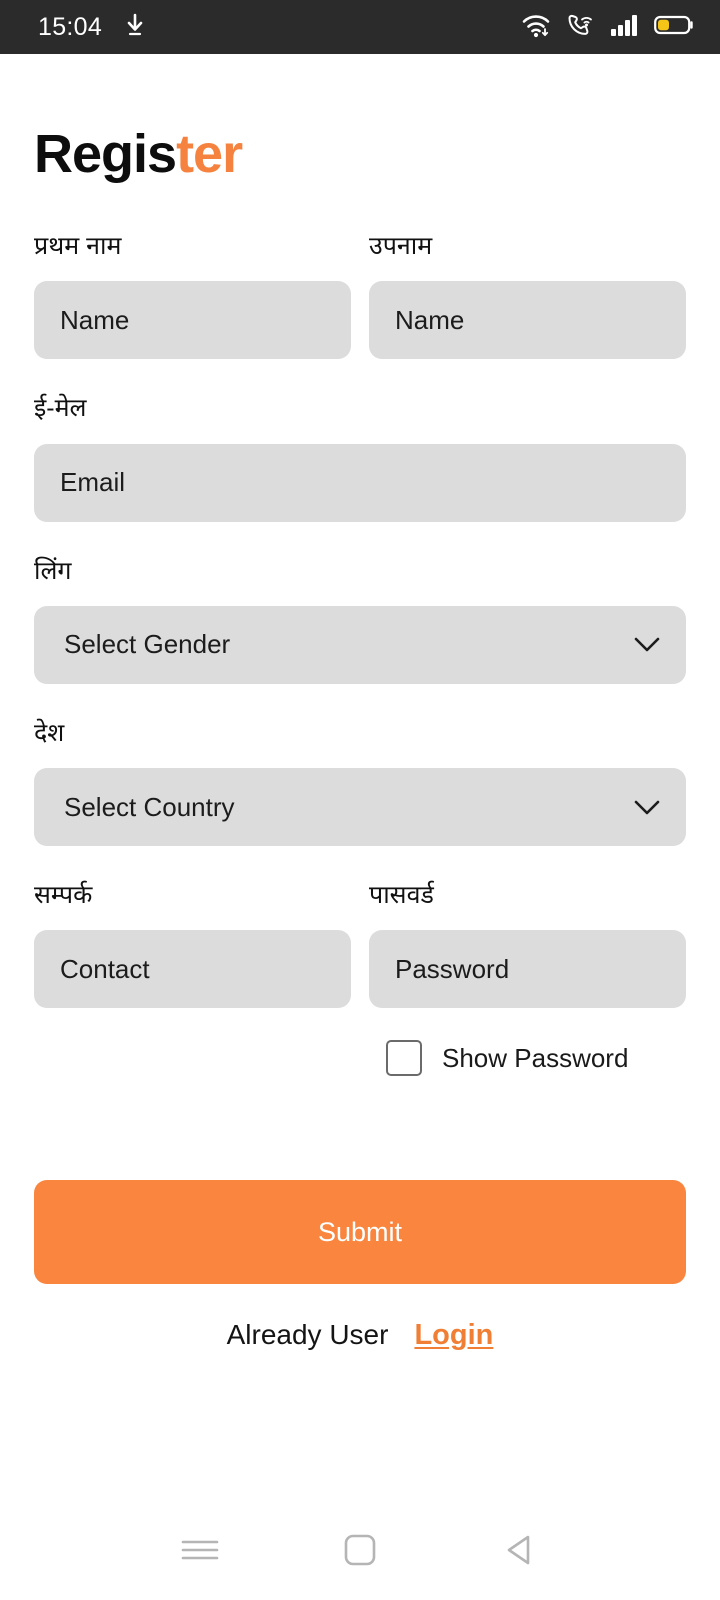  I want to click on login-prompt-row: Already User Login, so click(360, 1335).